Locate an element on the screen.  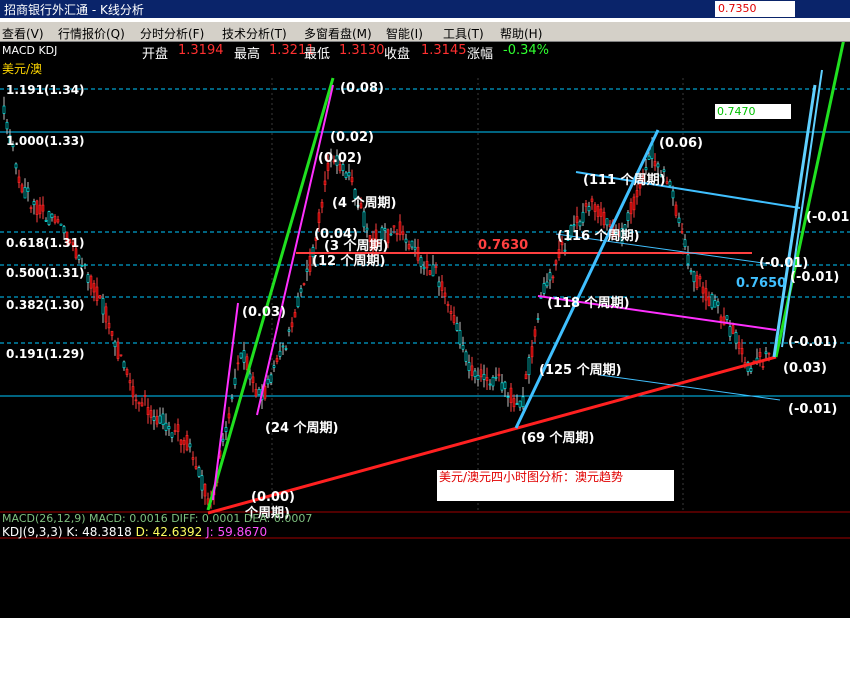
chart-annotation: (3 个周期) is located at coordinates (356, 246).